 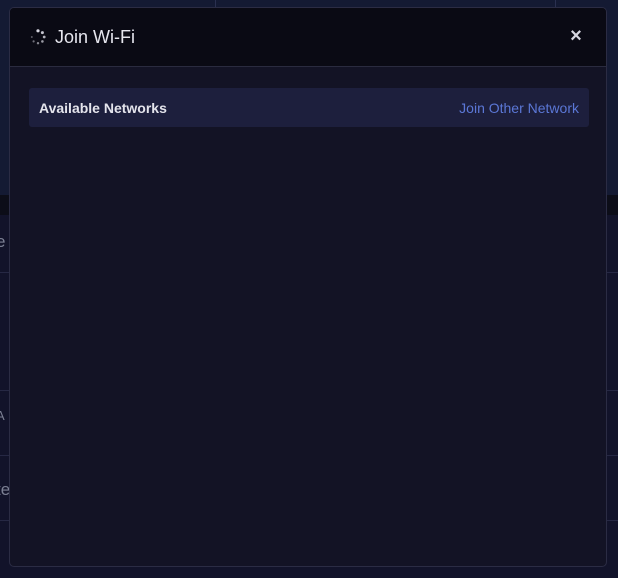 I want to click on dialog-title: Join Wi-Fi, so click(x=95, y=37).